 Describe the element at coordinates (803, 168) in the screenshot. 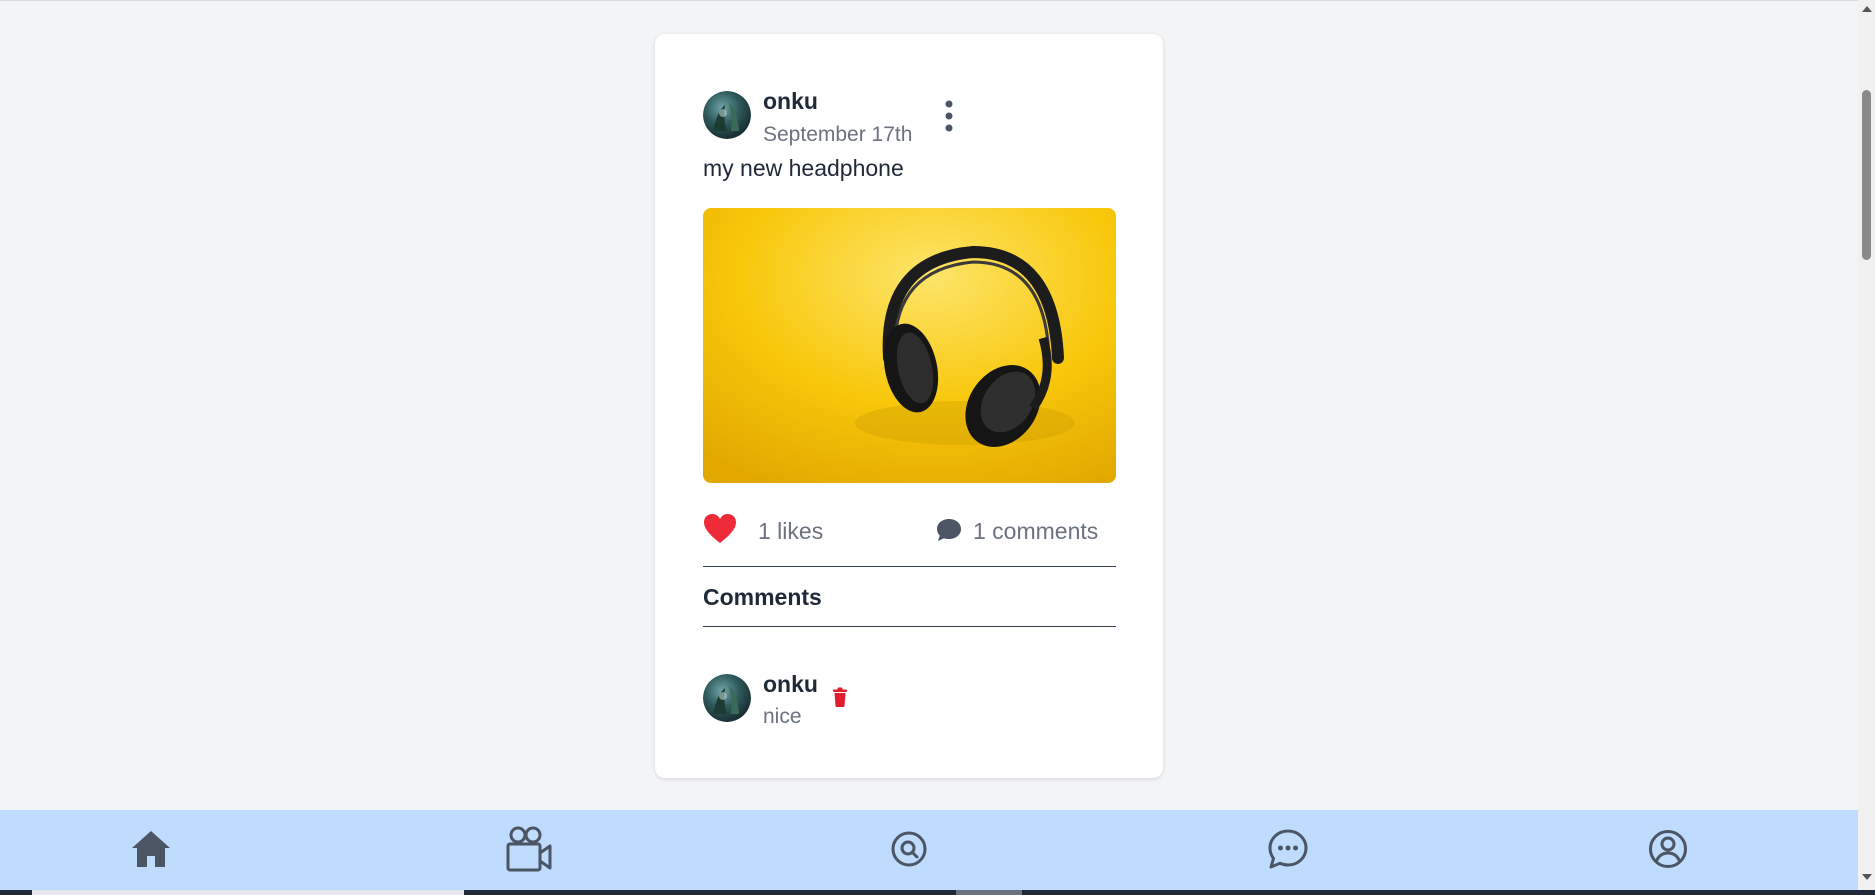

I see `post-caption: my new headphone` at that location.